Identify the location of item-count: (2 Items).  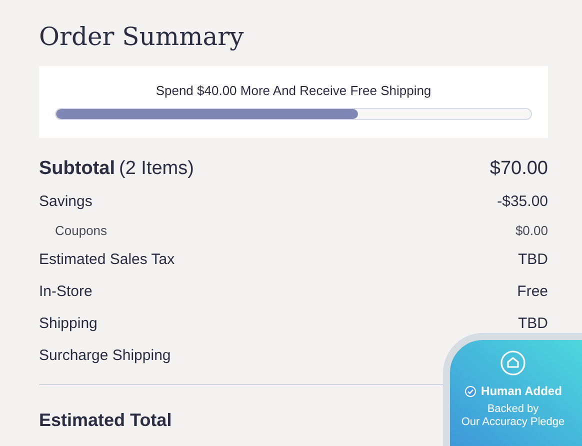
(156, 168).